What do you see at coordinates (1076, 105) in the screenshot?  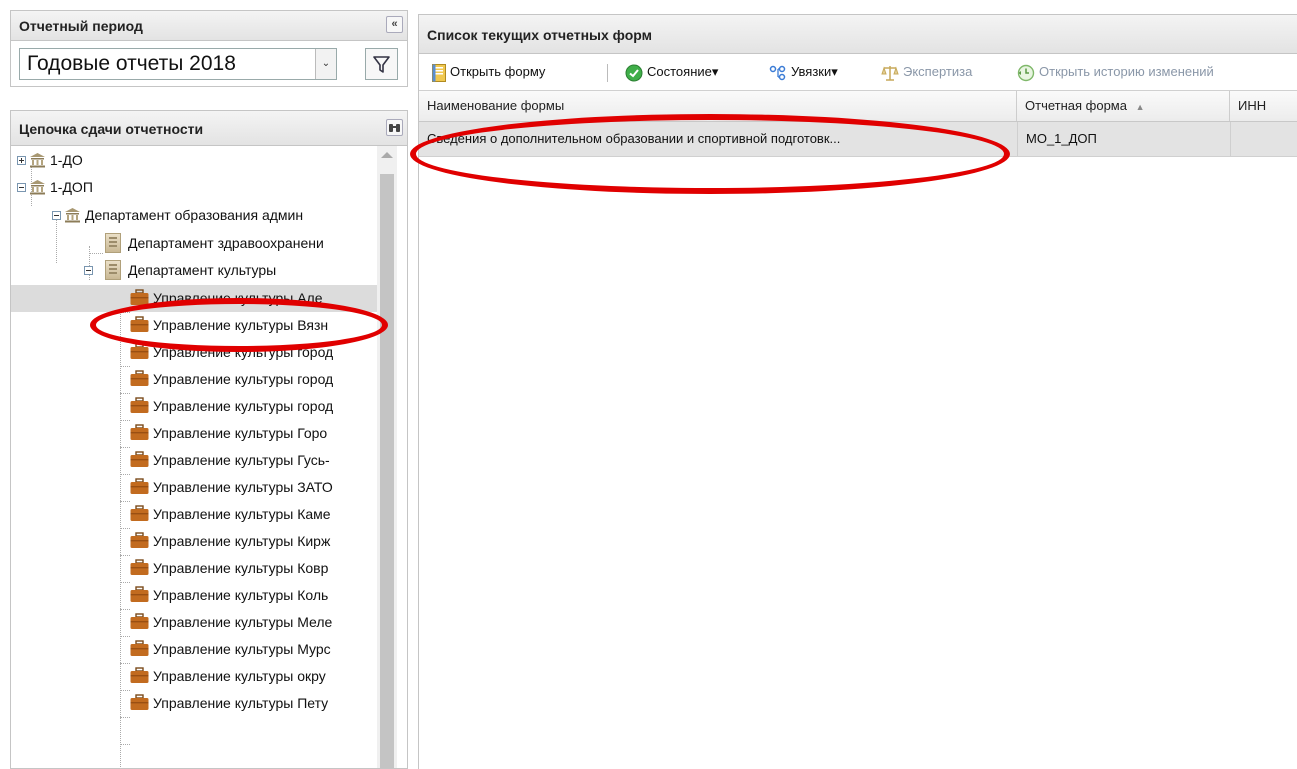 I see `column-header-label: Отчетная форма` at bounding box center [1076, 105].